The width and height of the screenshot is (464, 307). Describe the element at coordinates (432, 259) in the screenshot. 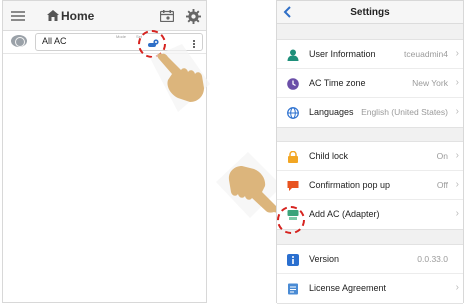

I see `settings-row-value: 0.0.33.0` at that location.